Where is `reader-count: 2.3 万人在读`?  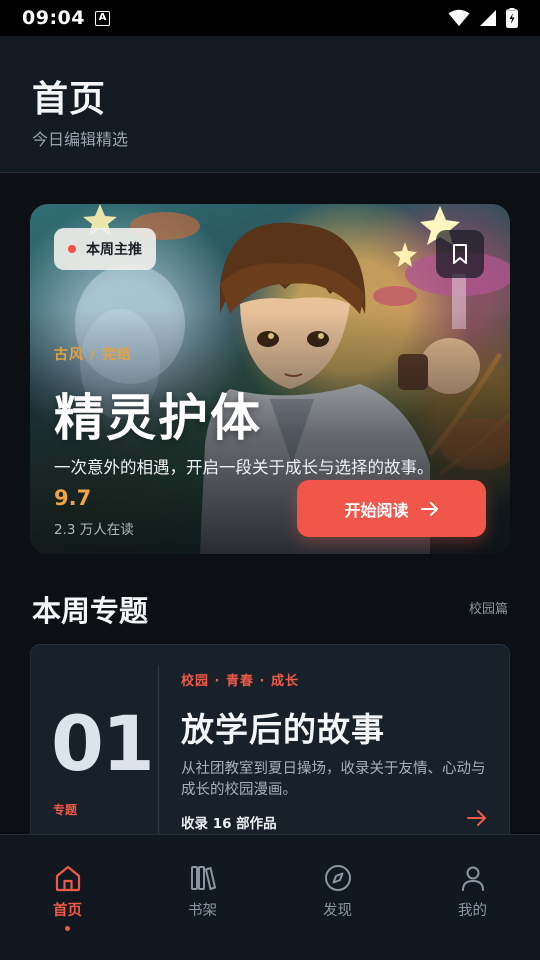
reader-count: 2.3 万人在读 is located at coordinates (94, 530).